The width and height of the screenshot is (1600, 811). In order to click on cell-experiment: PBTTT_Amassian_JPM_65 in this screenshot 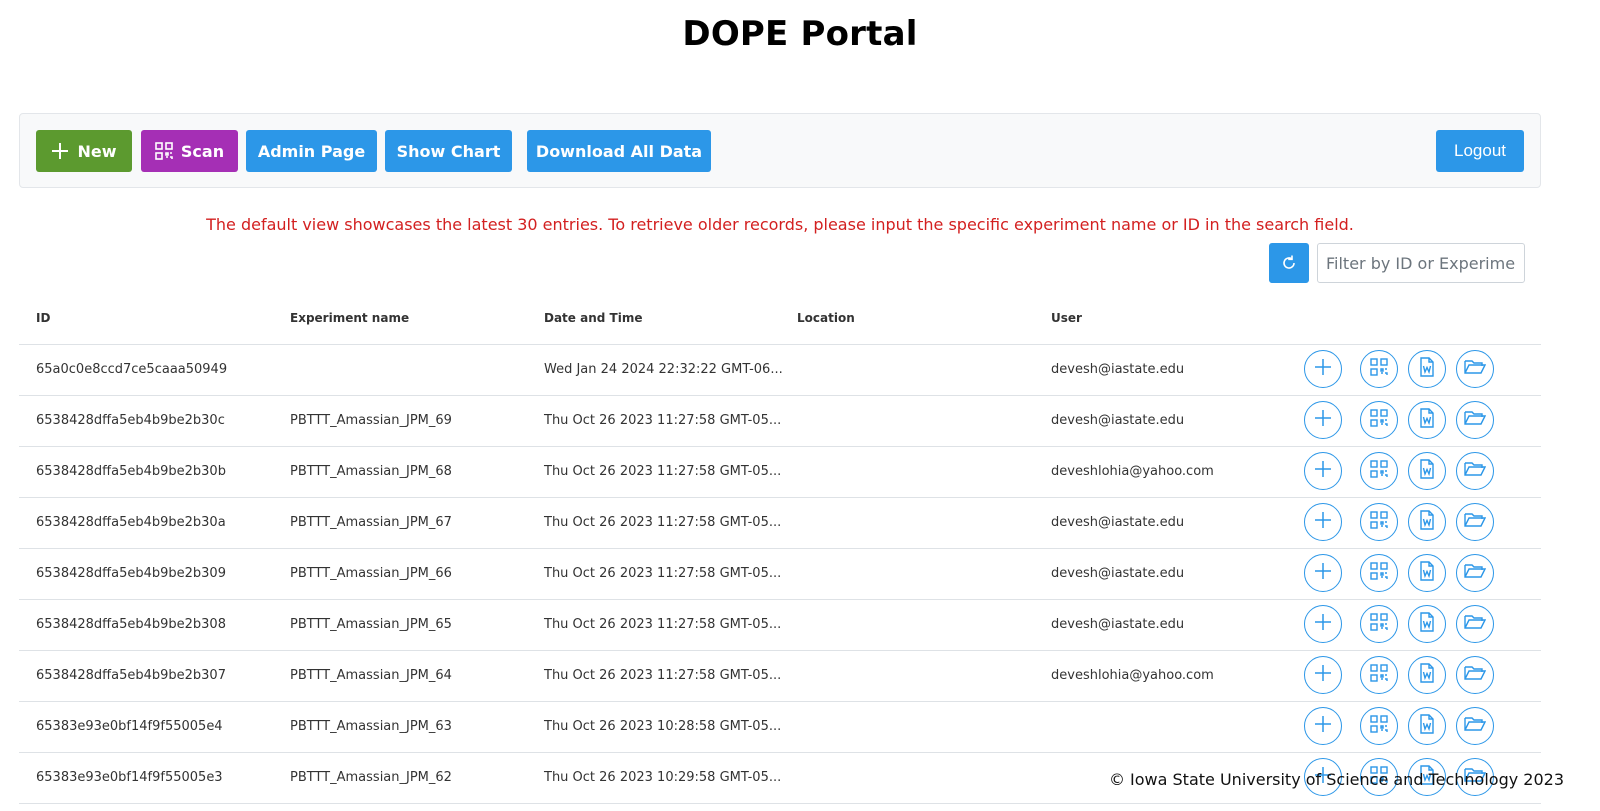, I will do `click(371, 624)`.